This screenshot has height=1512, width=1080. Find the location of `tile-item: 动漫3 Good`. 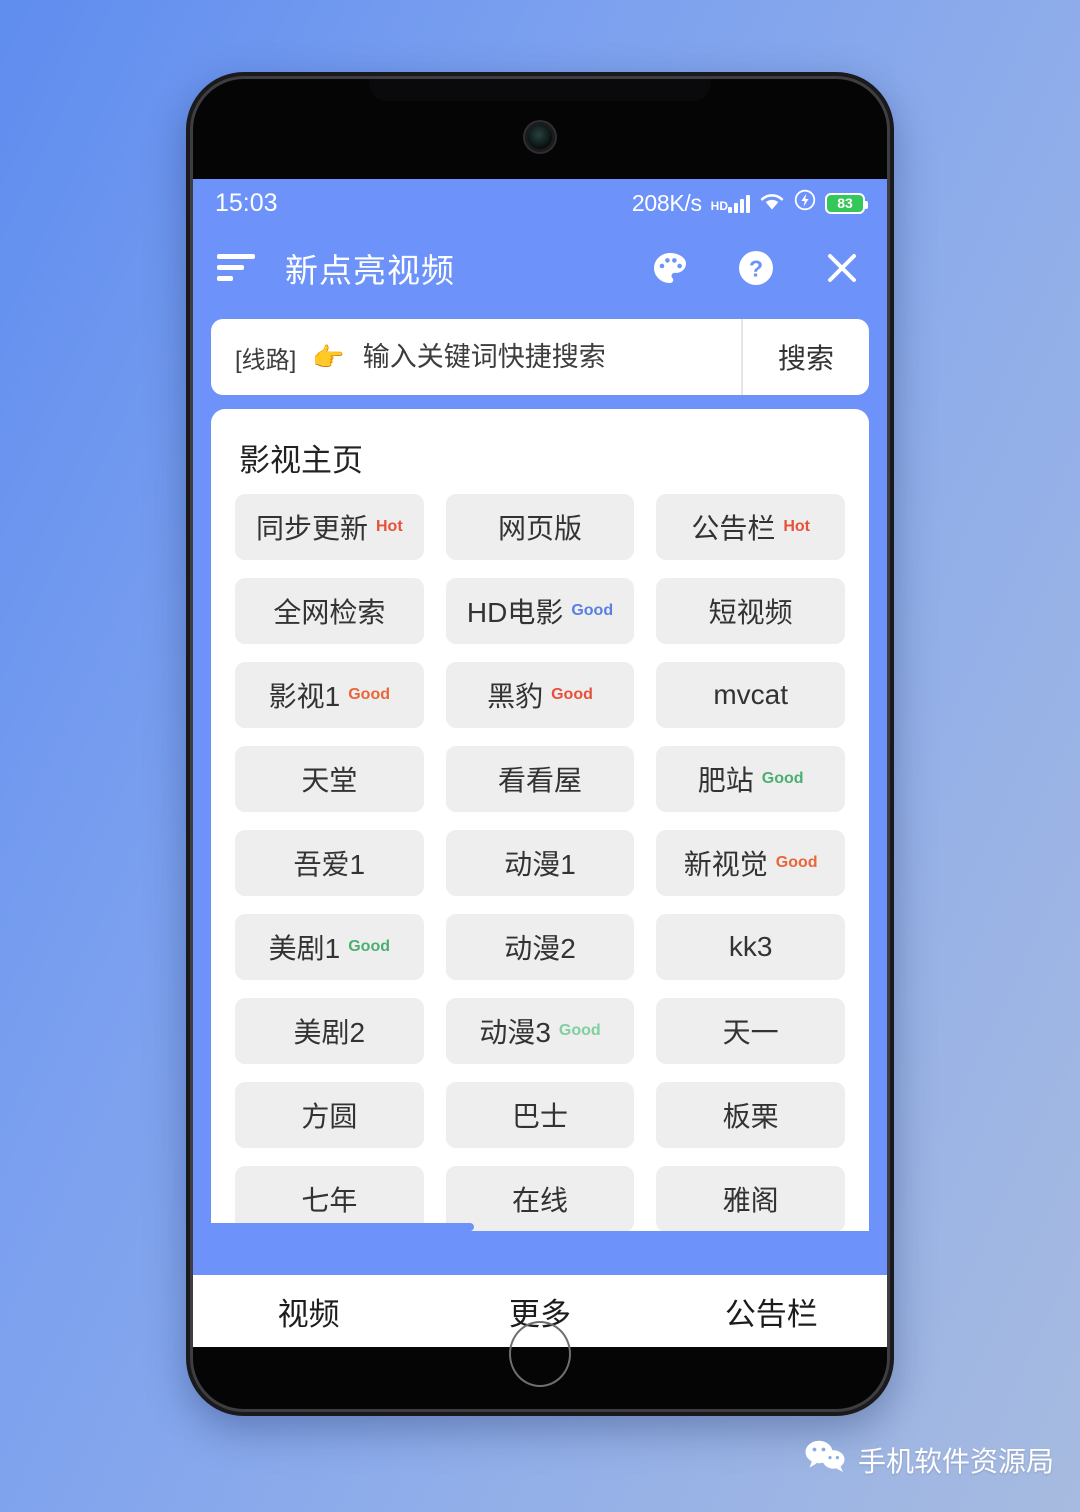

tile-item: 动漫3 Good is located at coordinates (540, 1031).